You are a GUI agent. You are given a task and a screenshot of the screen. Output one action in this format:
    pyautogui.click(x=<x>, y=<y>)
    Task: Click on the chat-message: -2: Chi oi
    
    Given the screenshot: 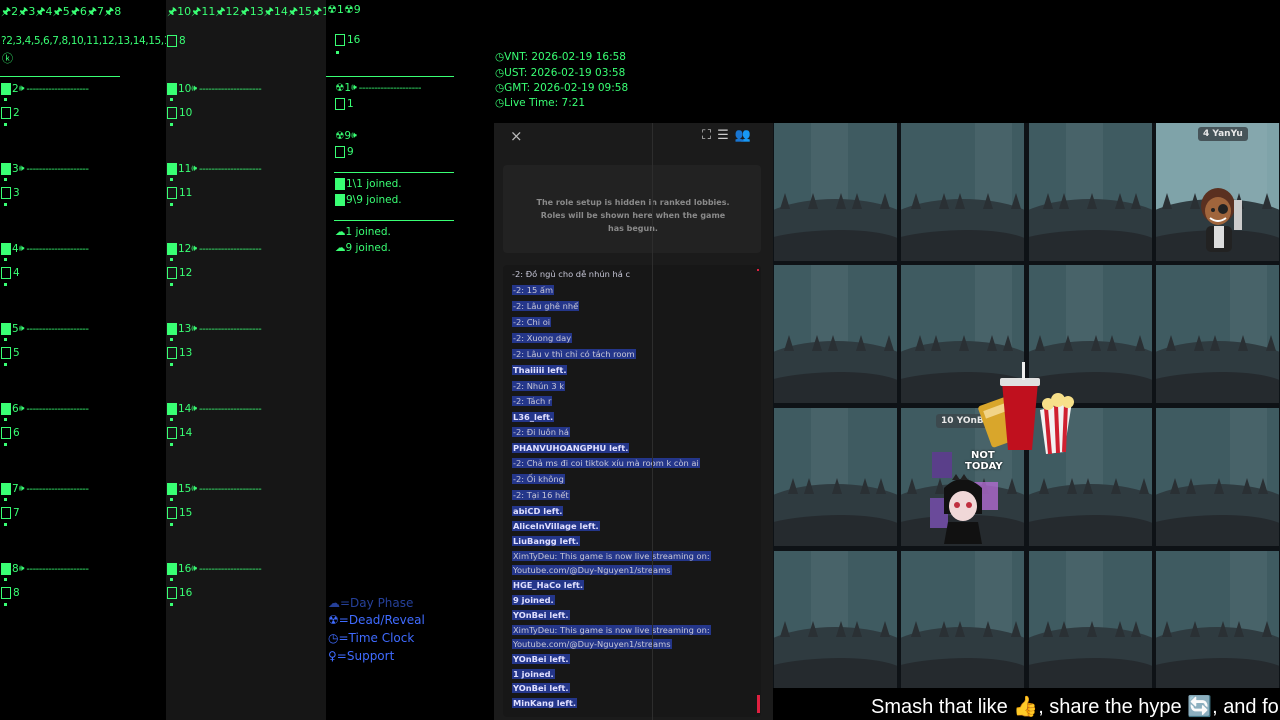 What is the action you would take?
    pyautogui.click(x=532, y=322)
    